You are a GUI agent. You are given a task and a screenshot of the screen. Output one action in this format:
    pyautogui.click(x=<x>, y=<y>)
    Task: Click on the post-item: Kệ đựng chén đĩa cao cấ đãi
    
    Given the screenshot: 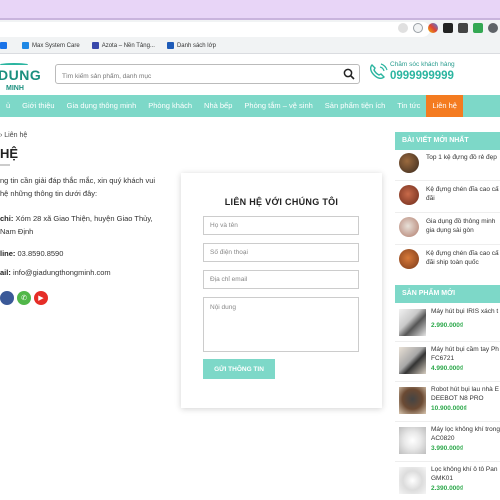 What is the action you would take?
    pyautogui.click(x=447, y=196)
    